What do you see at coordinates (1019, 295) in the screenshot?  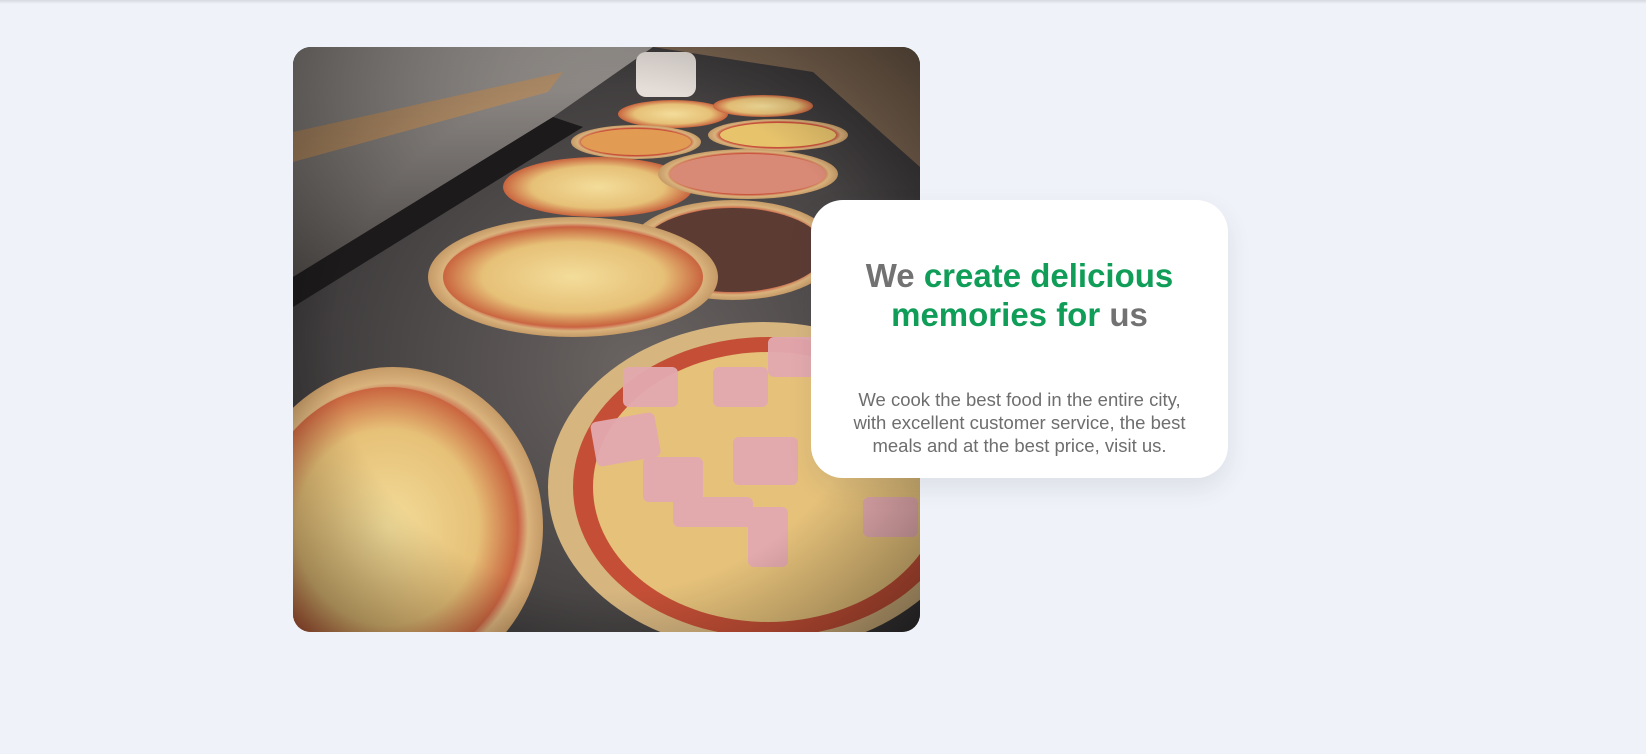 I see `intro-heading: We create delicious memories for us` at bounding box center [1019, 295].